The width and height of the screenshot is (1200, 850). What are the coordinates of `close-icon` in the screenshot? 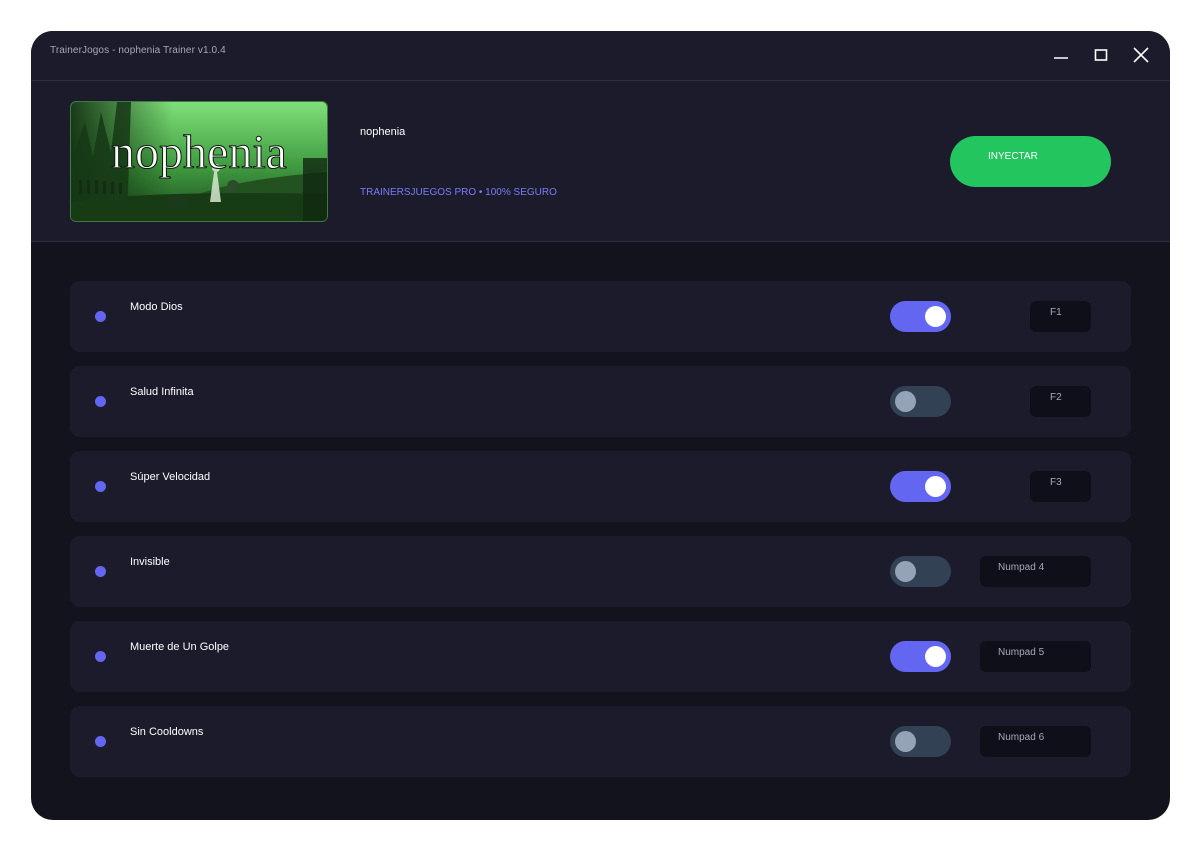 It's located at (1141, 55).